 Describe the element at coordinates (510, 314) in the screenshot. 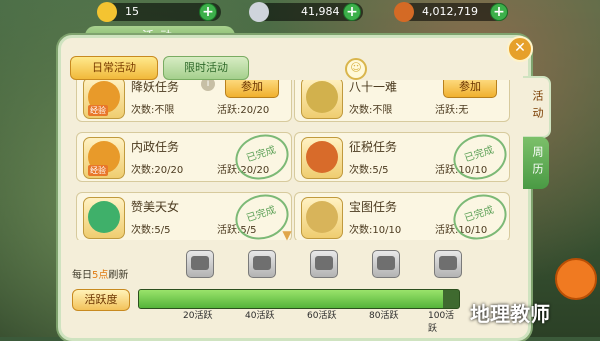

I see `watermark: 地理教师` at that location.